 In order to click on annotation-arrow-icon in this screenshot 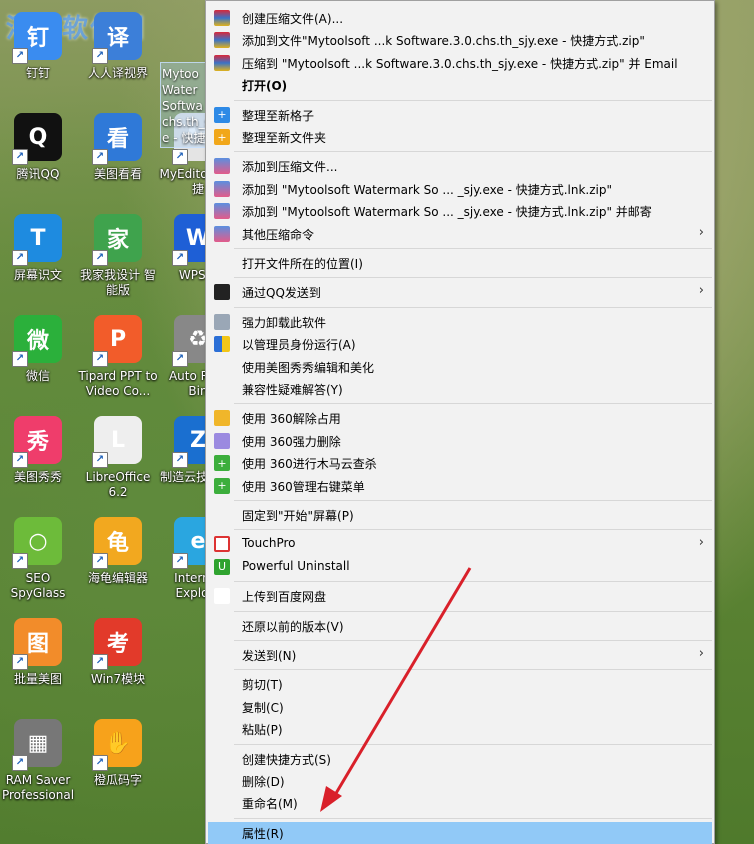, I will do `click(396, 689)`.